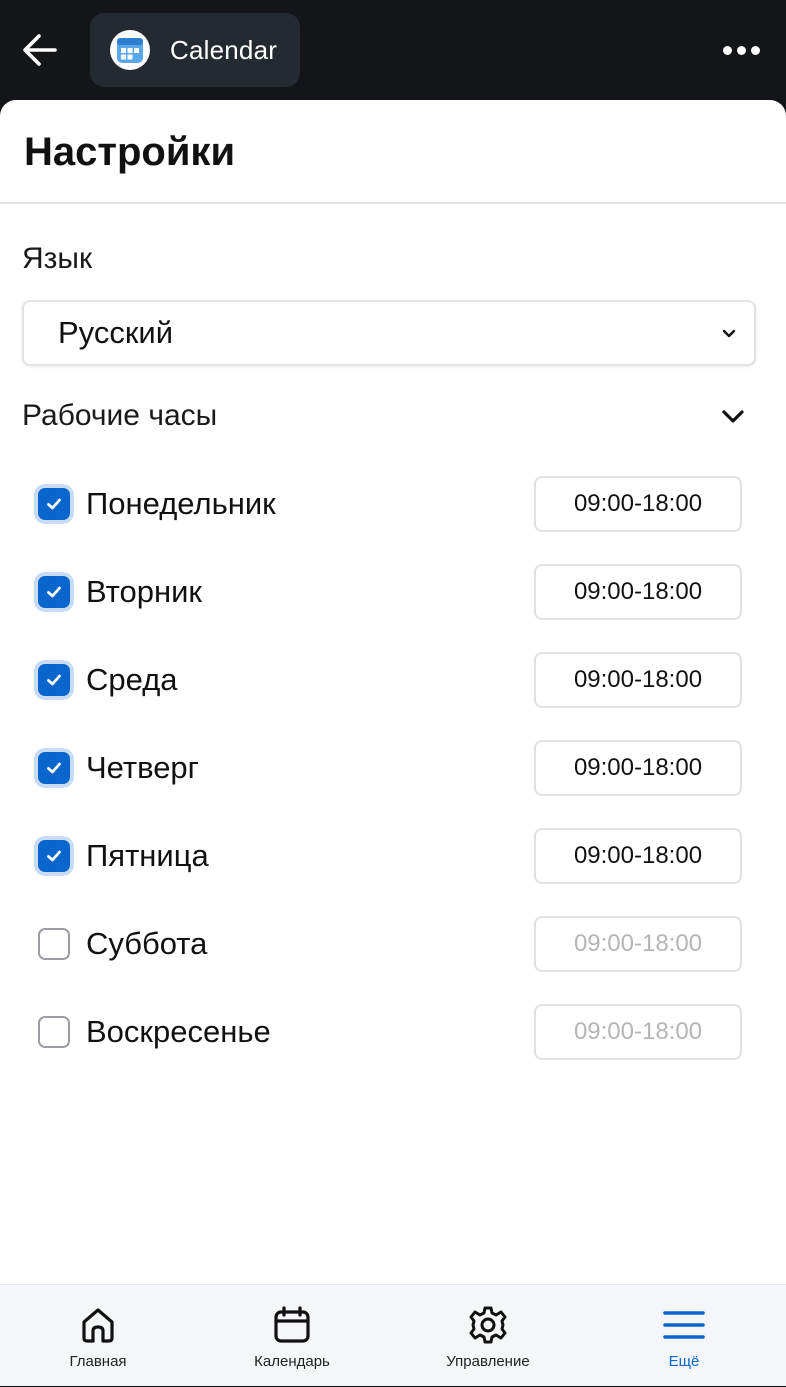  What do you see at coordinates (147, 855) in the screenshot?
I see `day-label: Пятница` at bounding box center [147, 855].